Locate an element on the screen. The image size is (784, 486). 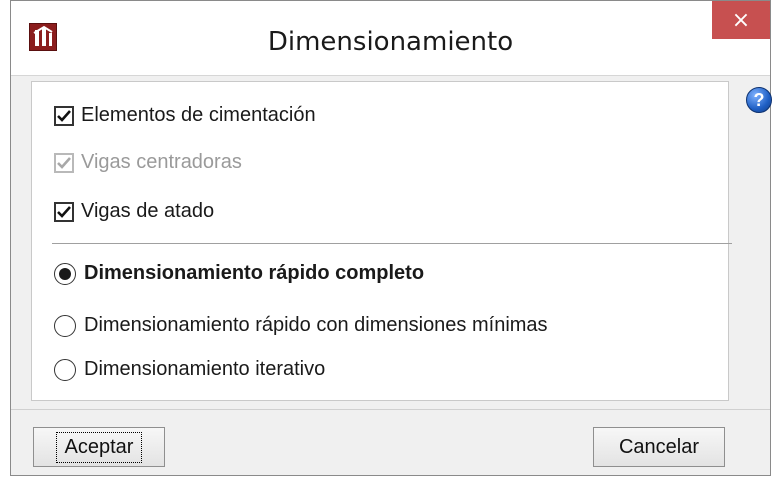
checkbox-elementos-cimentacion: Elementos de cimentación is located at coordinates (185, 115).